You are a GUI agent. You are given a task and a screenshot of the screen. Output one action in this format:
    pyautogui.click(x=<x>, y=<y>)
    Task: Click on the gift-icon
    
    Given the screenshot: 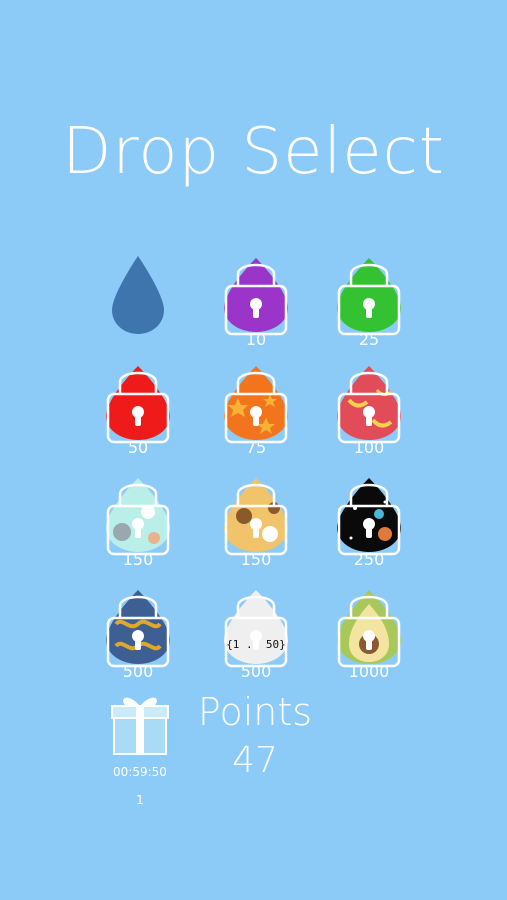 What is the action you would take?
    pyautogui.click(x=140, y=726)
    